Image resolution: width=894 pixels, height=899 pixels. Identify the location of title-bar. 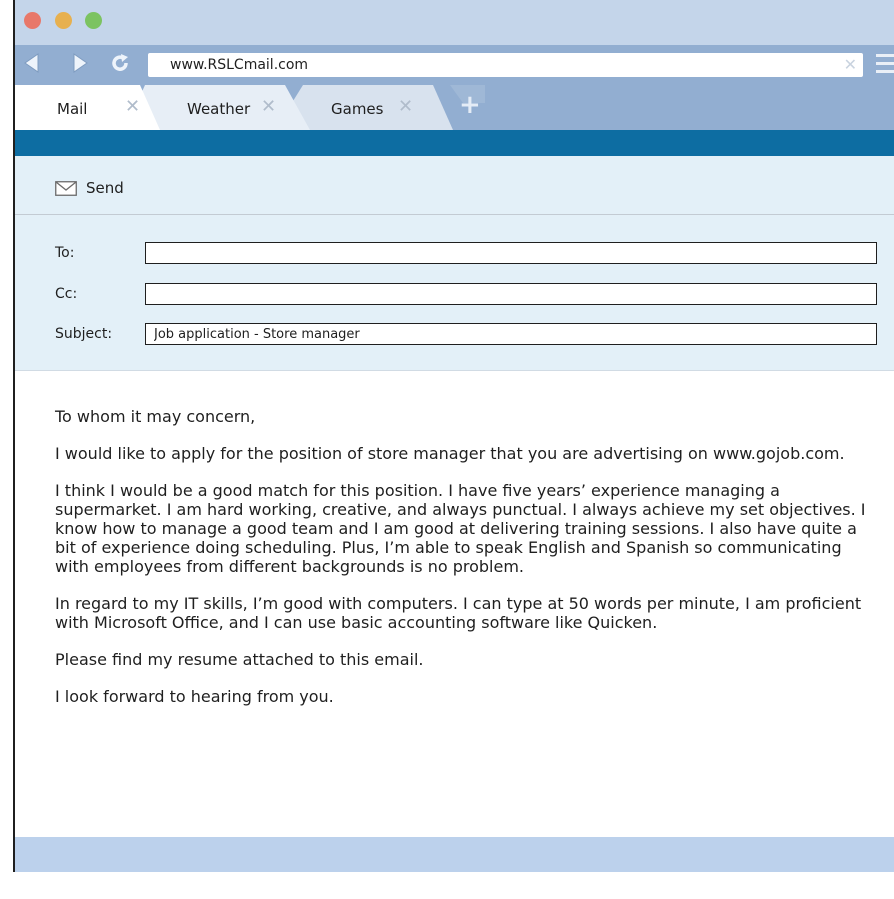
(454, 22).